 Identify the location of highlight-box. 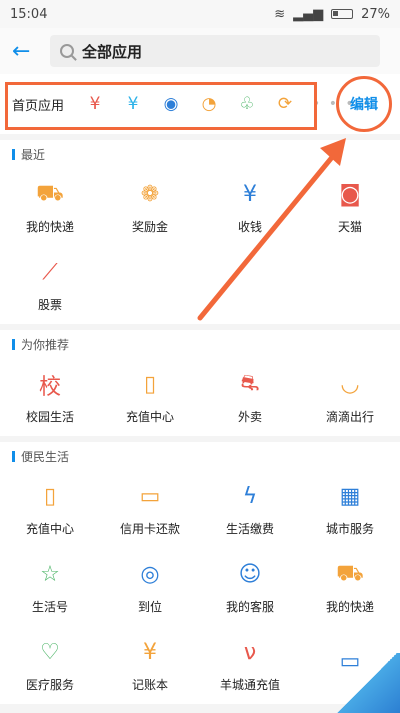
(161, 106).